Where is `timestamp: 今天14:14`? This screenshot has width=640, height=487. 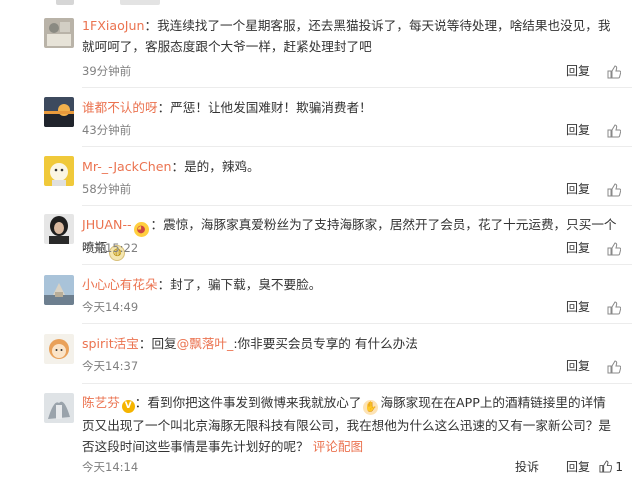 timestamp: 今天14:14 is located at coordinates (110, 467).